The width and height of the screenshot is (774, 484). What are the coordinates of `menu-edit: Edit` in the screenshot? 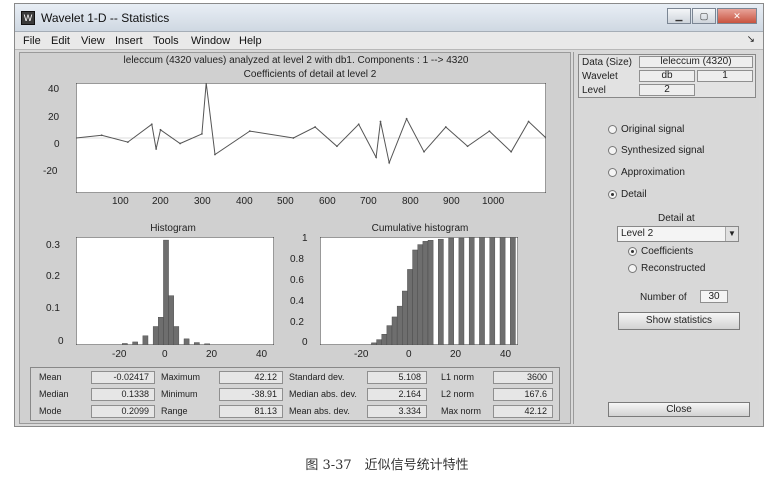 It's located at (60, 41).